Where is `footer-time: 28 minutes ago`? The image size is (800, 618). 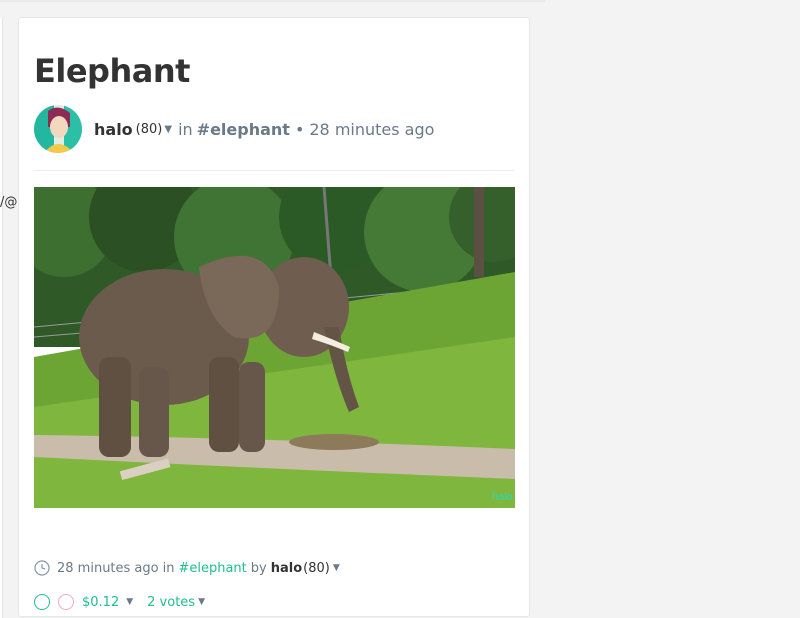
footer-time: 28 minutes ago is located at coordinates (108, 568).